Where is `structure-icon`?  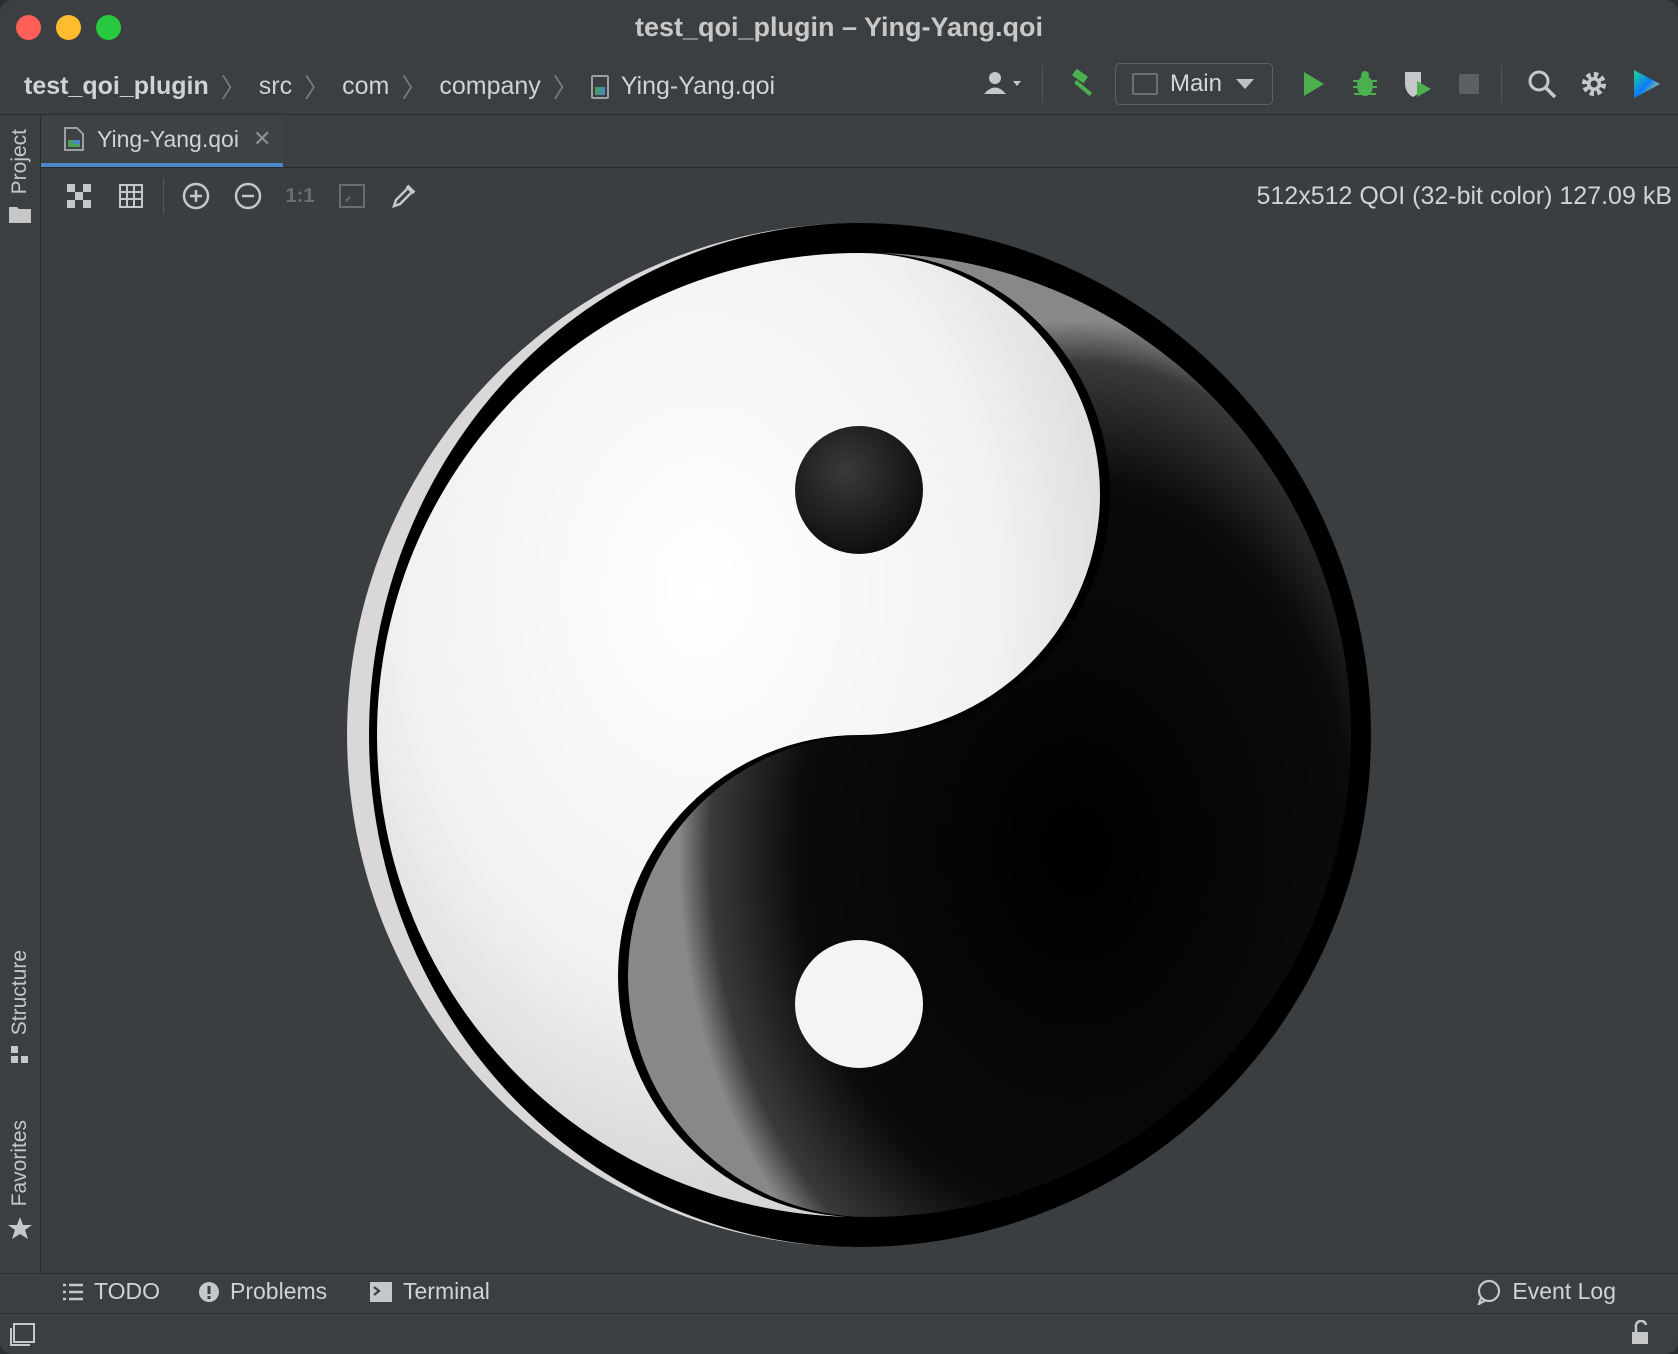
structure-icon is located at coordinates (19, 1055).